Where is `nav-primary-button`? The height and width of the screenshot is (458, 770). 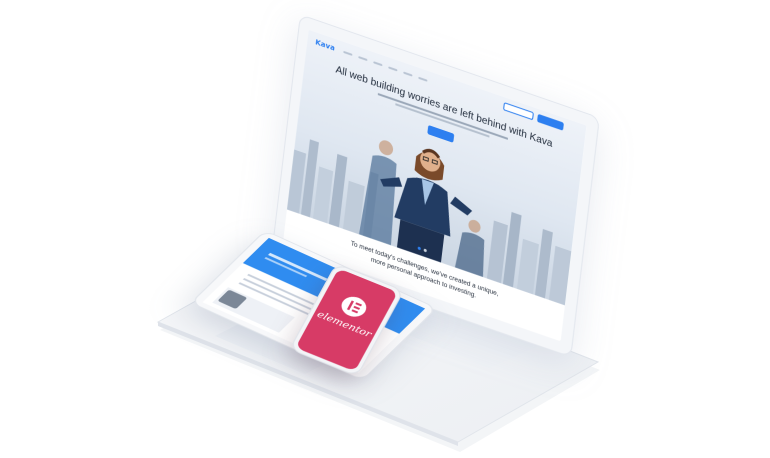
nav-primary-button is located at coordinates (550, 122).